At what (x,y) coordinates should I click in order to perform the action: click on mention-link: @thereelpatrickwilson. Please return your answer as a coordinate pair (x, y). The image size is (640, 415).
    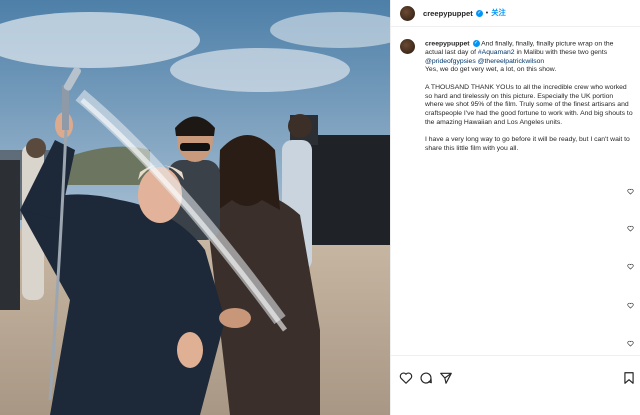
    Looking at the image, I should click on (511, 61).